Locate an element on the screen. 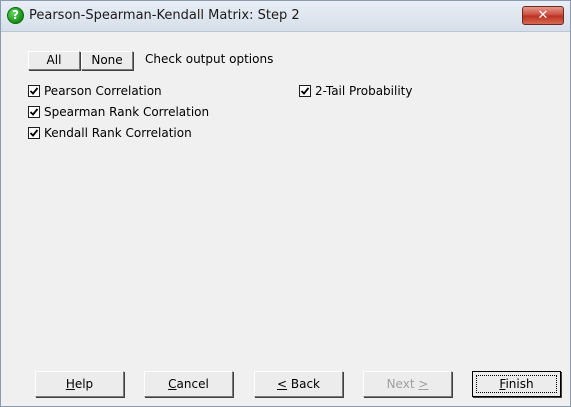 This screenshot has height=407, width=571. next-mnemonic: > is located at coordinates (423, 384).